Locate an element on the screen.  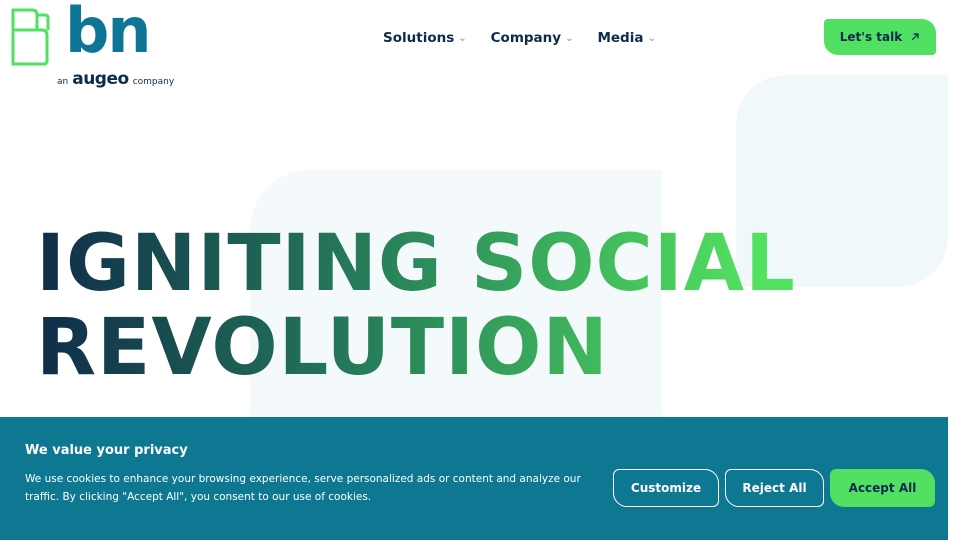
hero-title-line2: REVOLUTION is located at coordinates (322, 348).